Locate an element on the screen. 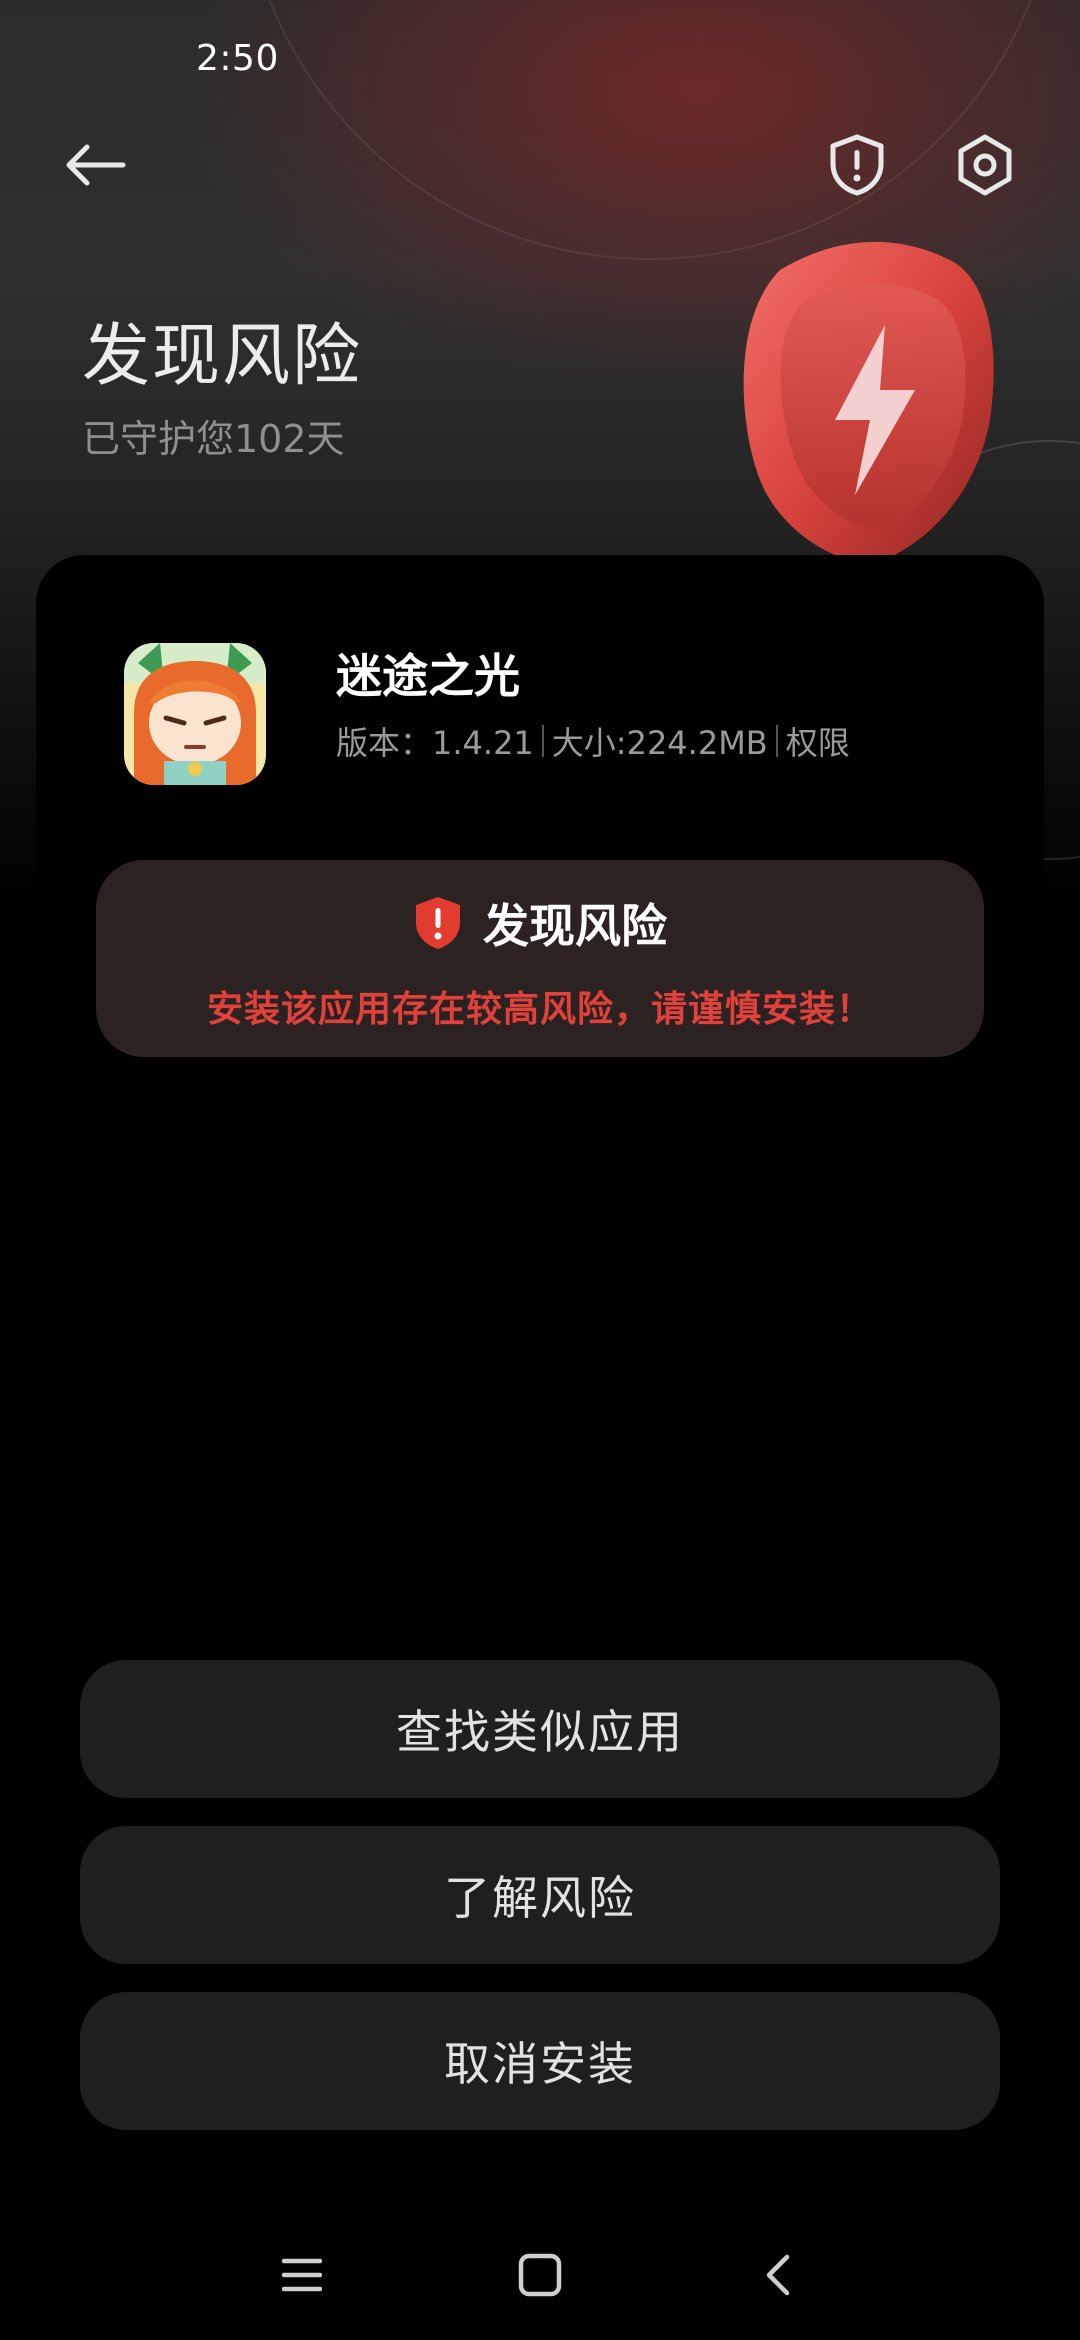 This screenshot has width=1080, height=2340. risk-warning-box: 发现风险 安装该应用存在较高风险，请谨慎安装！ is located at coordinates (540, 958).